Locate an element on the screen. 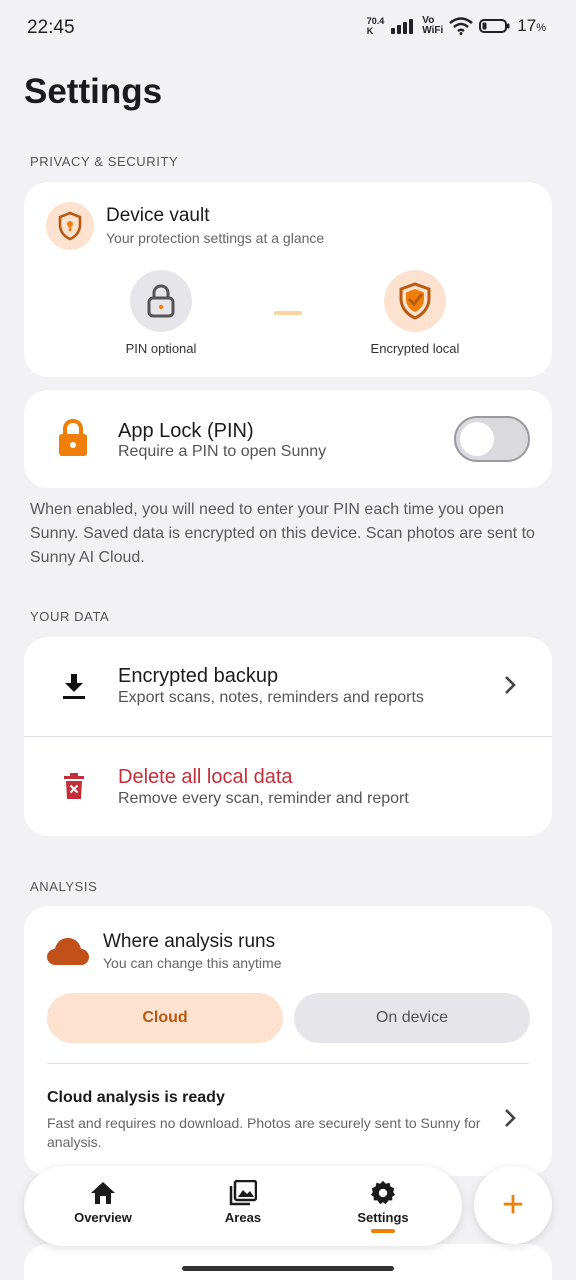  battery-icon is located at coordinates (494, 26).